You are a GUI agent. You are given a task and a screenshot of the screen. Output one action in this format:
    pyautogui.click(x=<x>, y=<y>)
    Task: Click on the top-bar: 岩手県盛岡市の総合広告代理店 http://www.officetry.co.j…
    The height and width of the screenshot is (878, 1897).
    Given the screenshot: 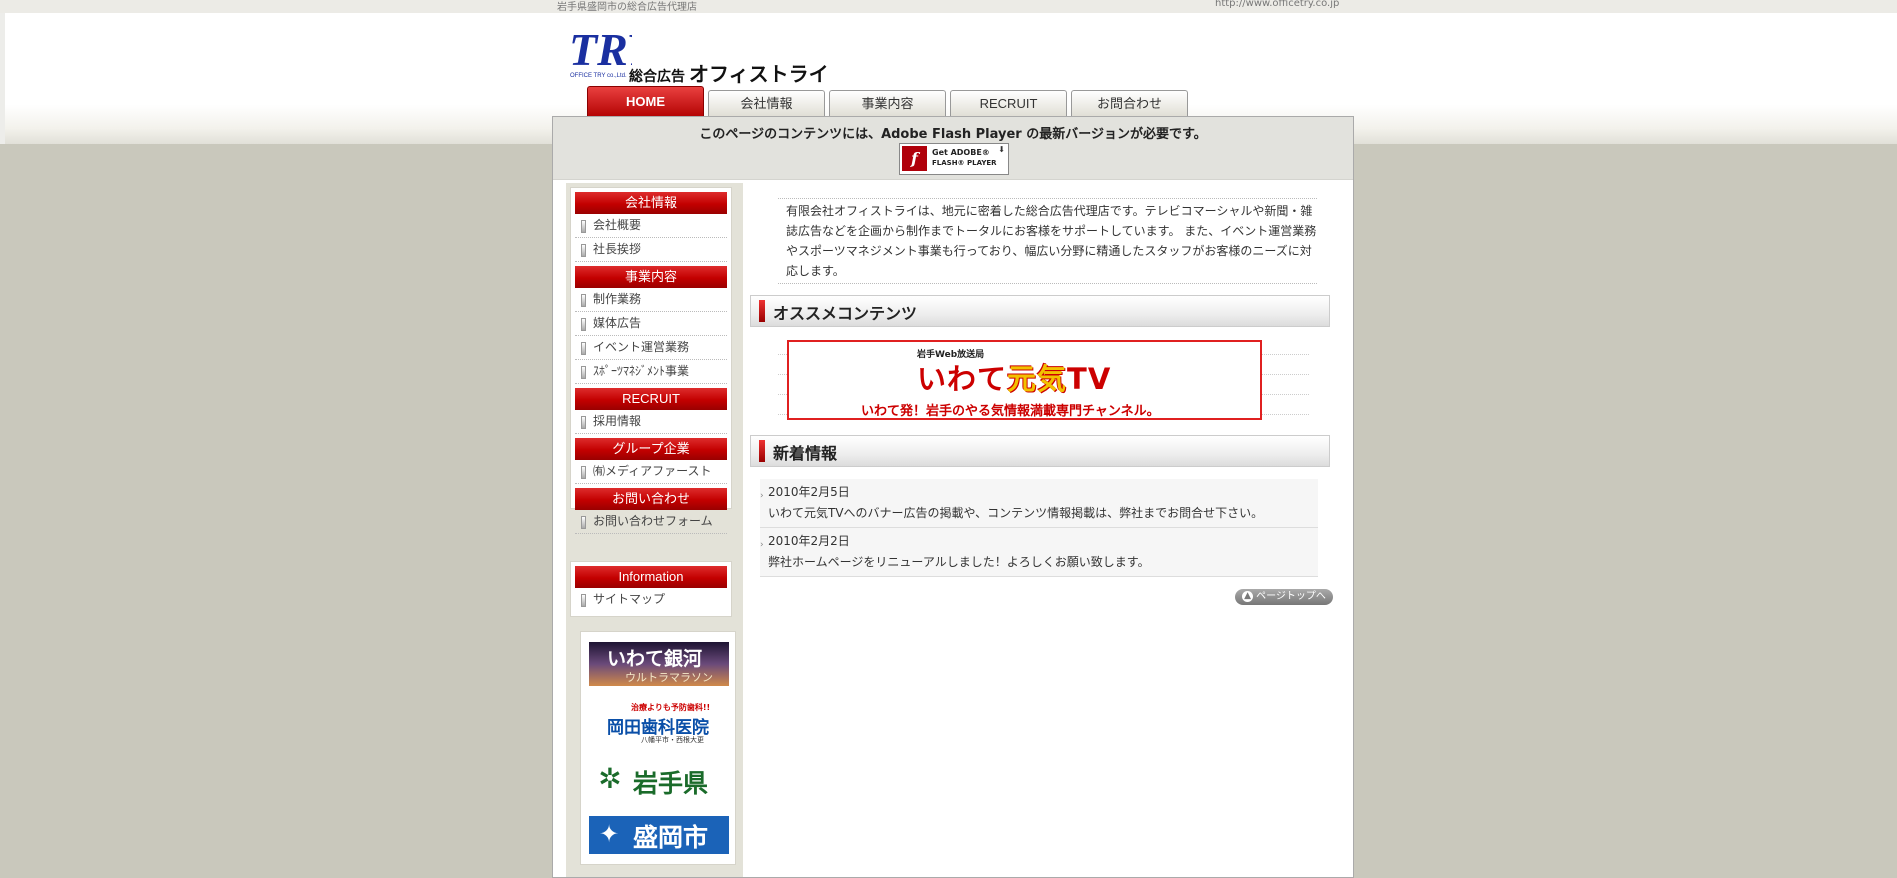 What is the action you would take?
    pyautogui.click(x=948, y=7)
    